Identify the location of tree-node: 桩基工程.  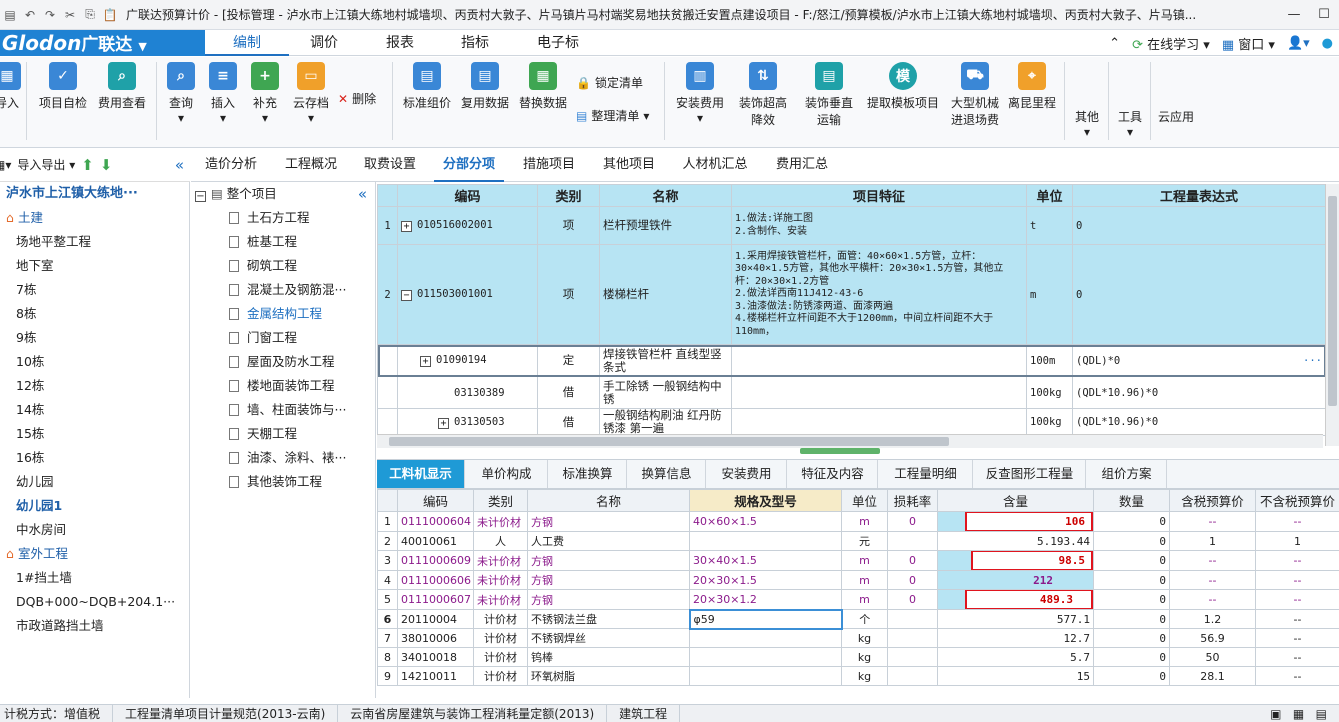
(283, 242).